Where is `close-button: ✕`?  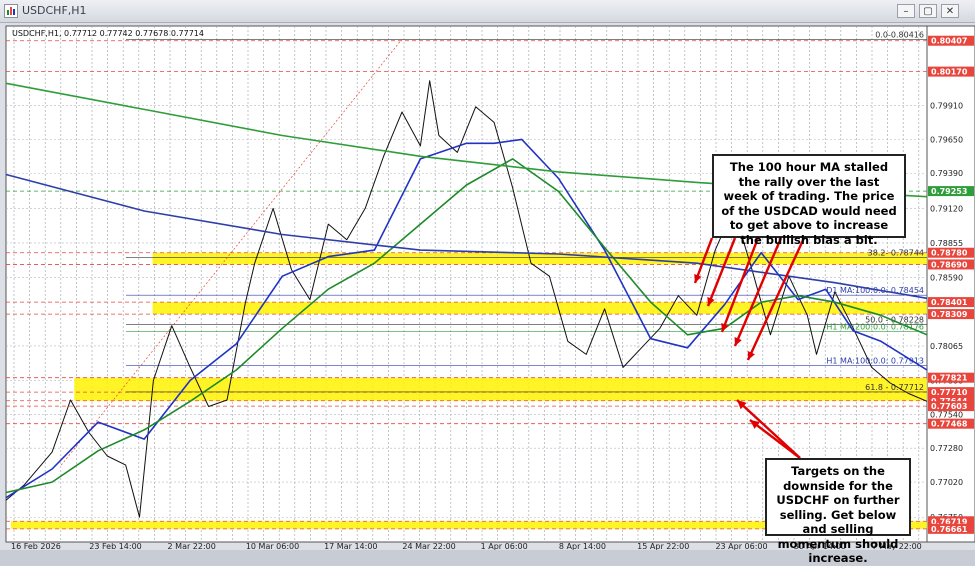 close-button: ✕ is located at coordinates (950, 11).